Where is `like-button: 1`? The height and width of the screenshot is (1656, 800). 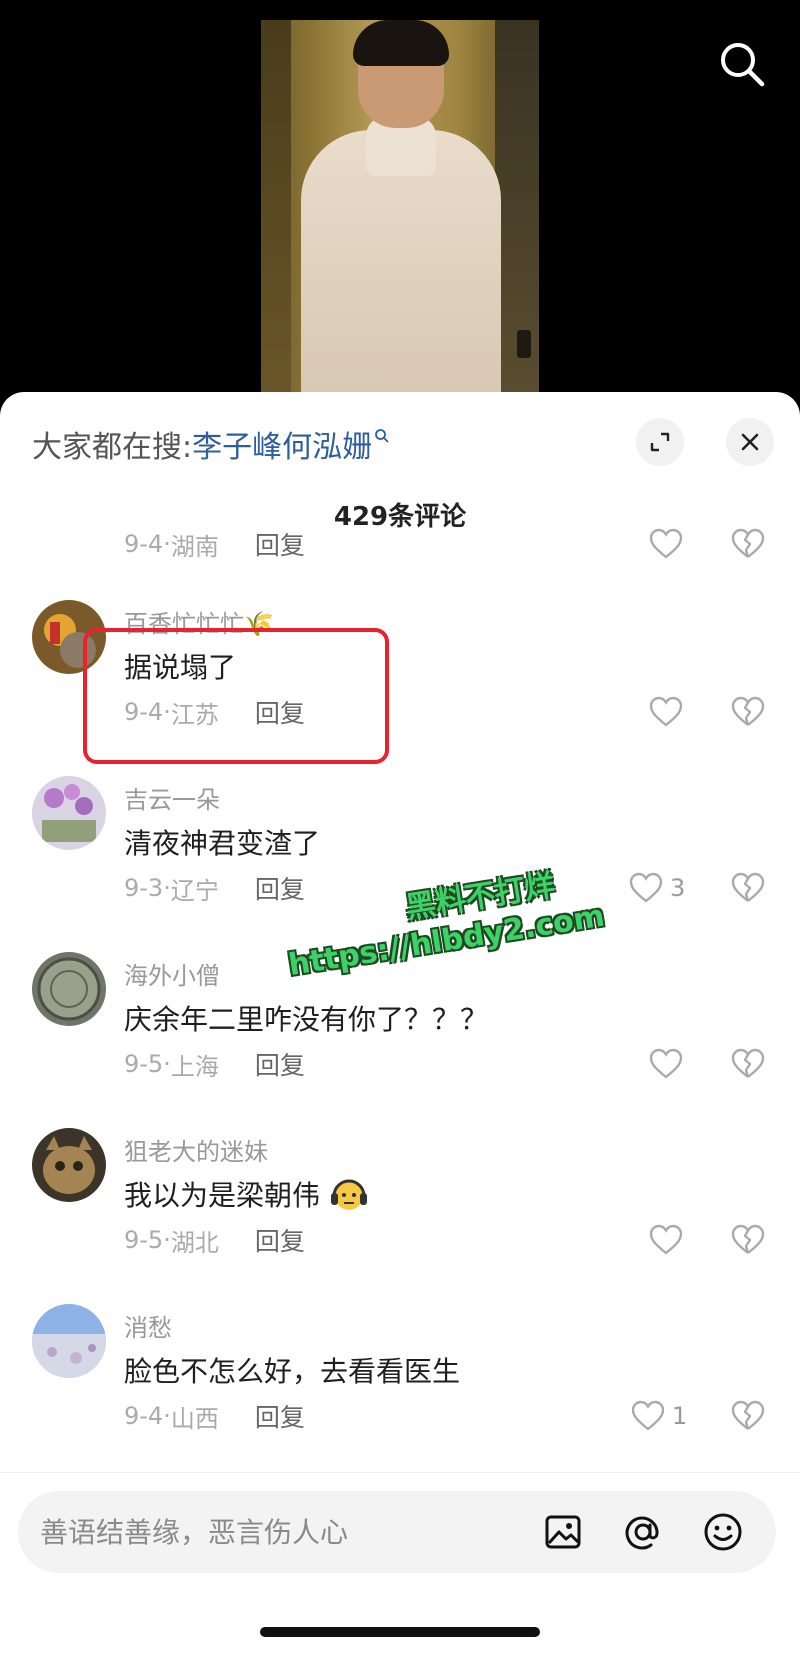
like-button: 1 is located at coordinates (658, 1416).